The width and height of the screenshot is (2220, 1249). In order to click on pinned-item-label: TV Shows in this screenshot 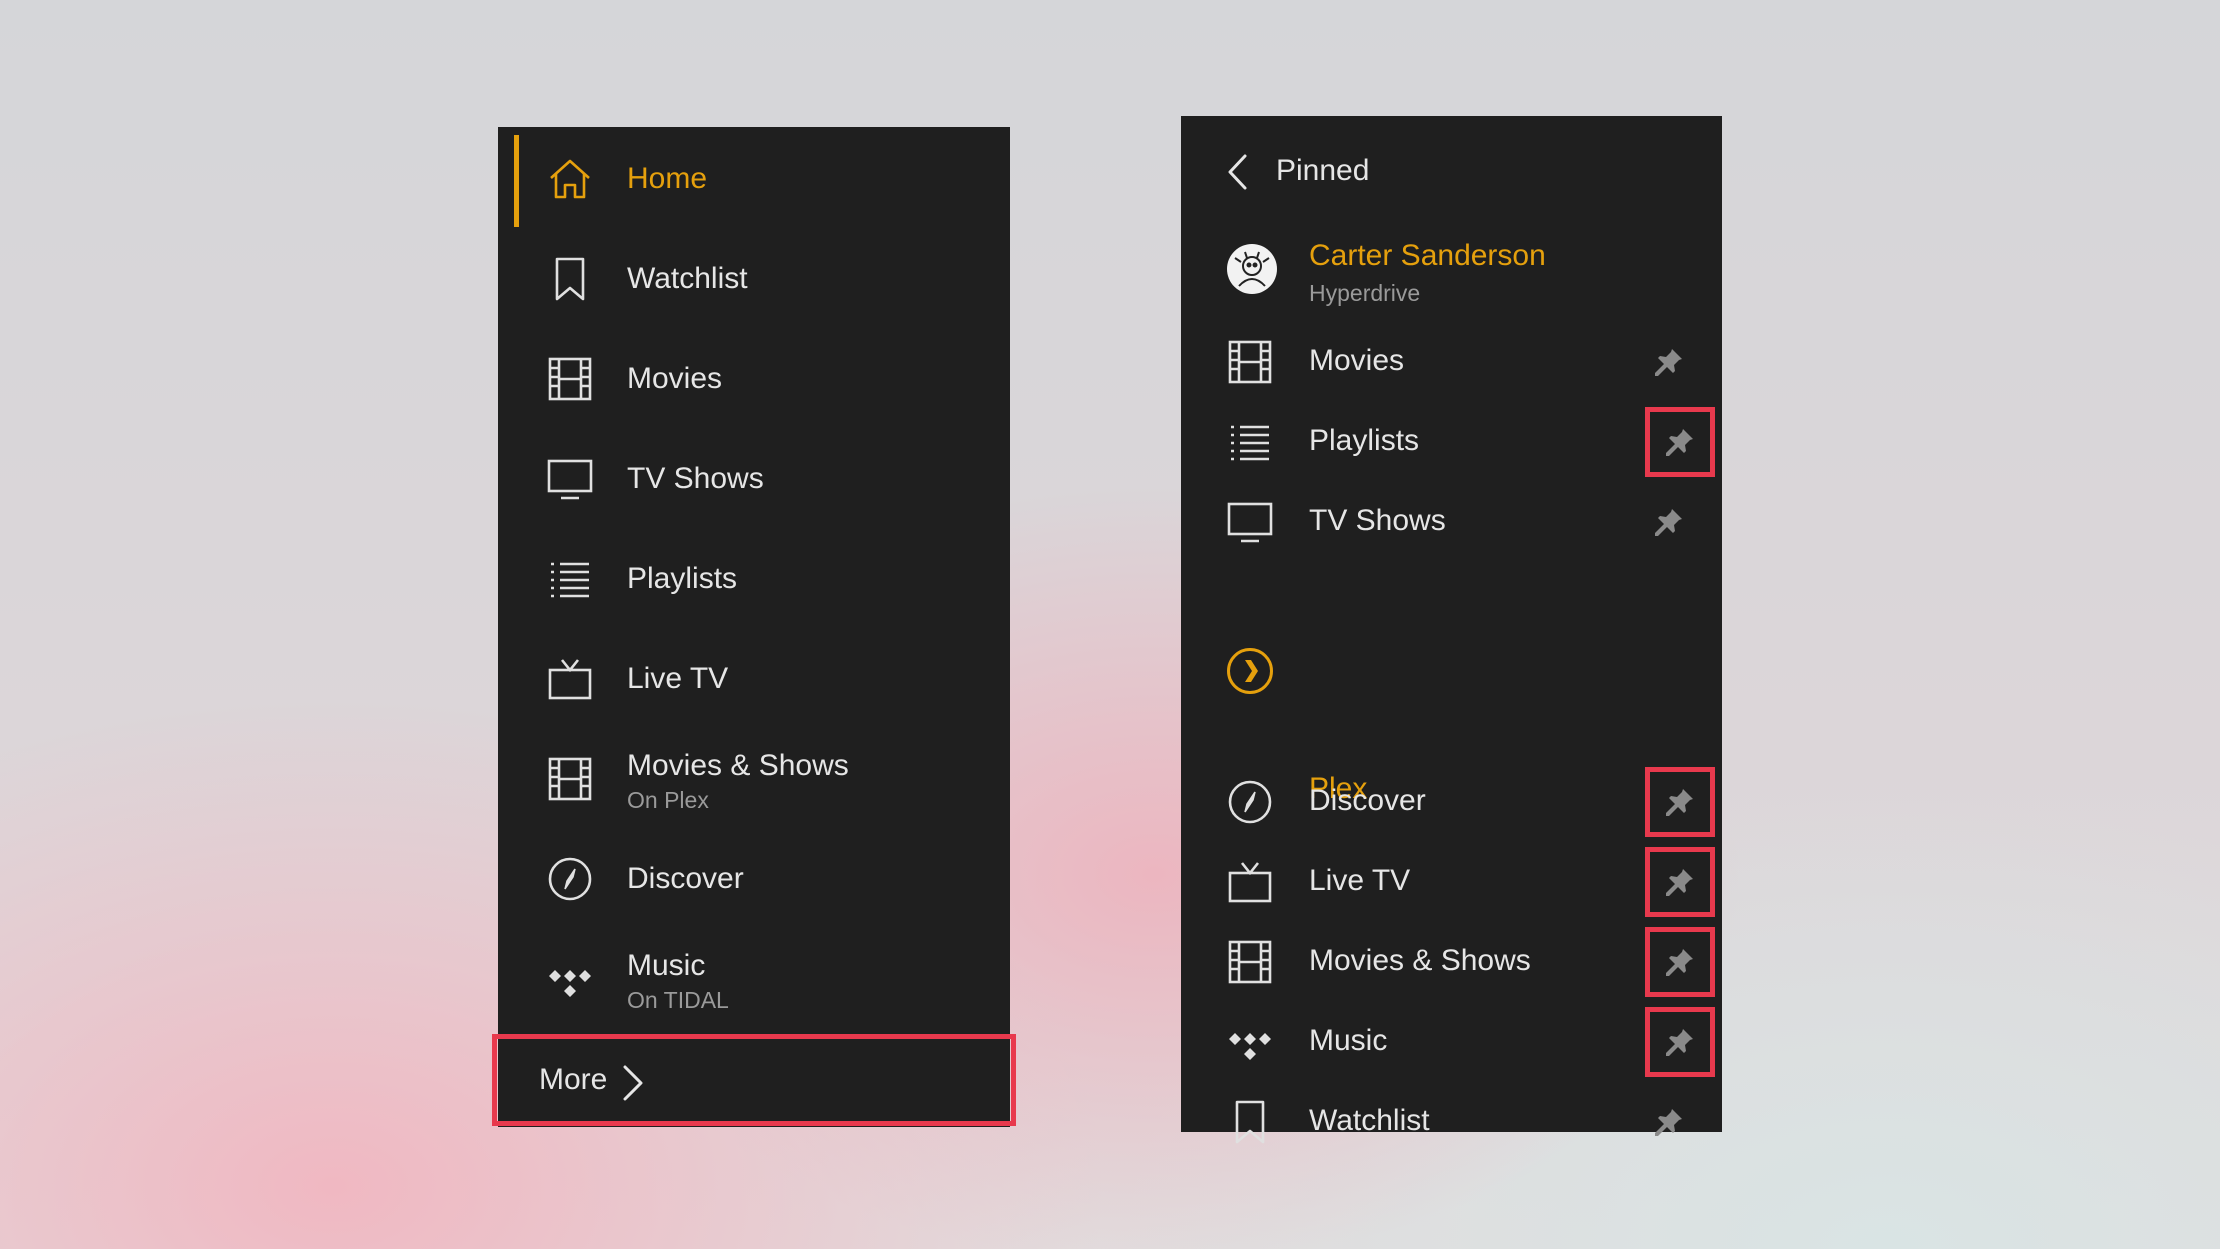, I will do `click(1377, 520)`.